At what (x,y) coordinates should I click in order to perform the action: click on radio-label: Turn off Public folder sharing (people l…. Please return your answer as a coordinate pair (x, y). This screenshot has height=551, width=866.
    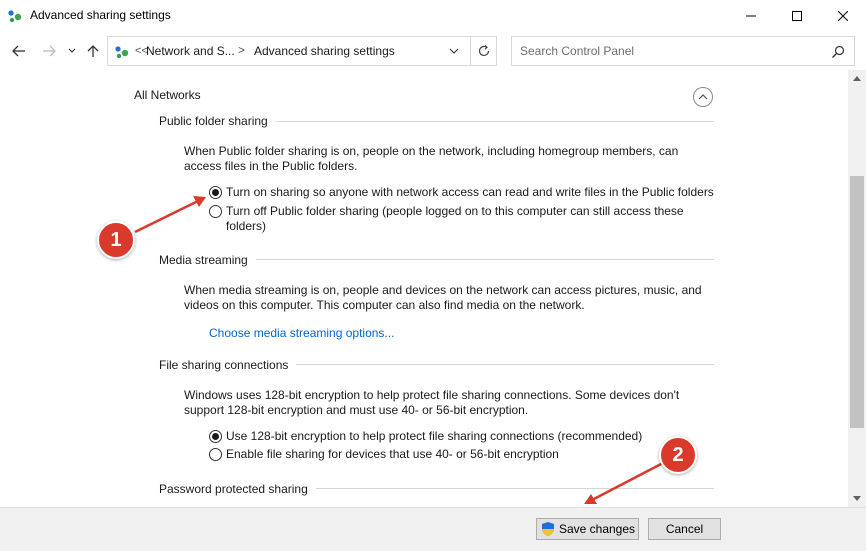
    Looking at the image, I should click on (455, 218).